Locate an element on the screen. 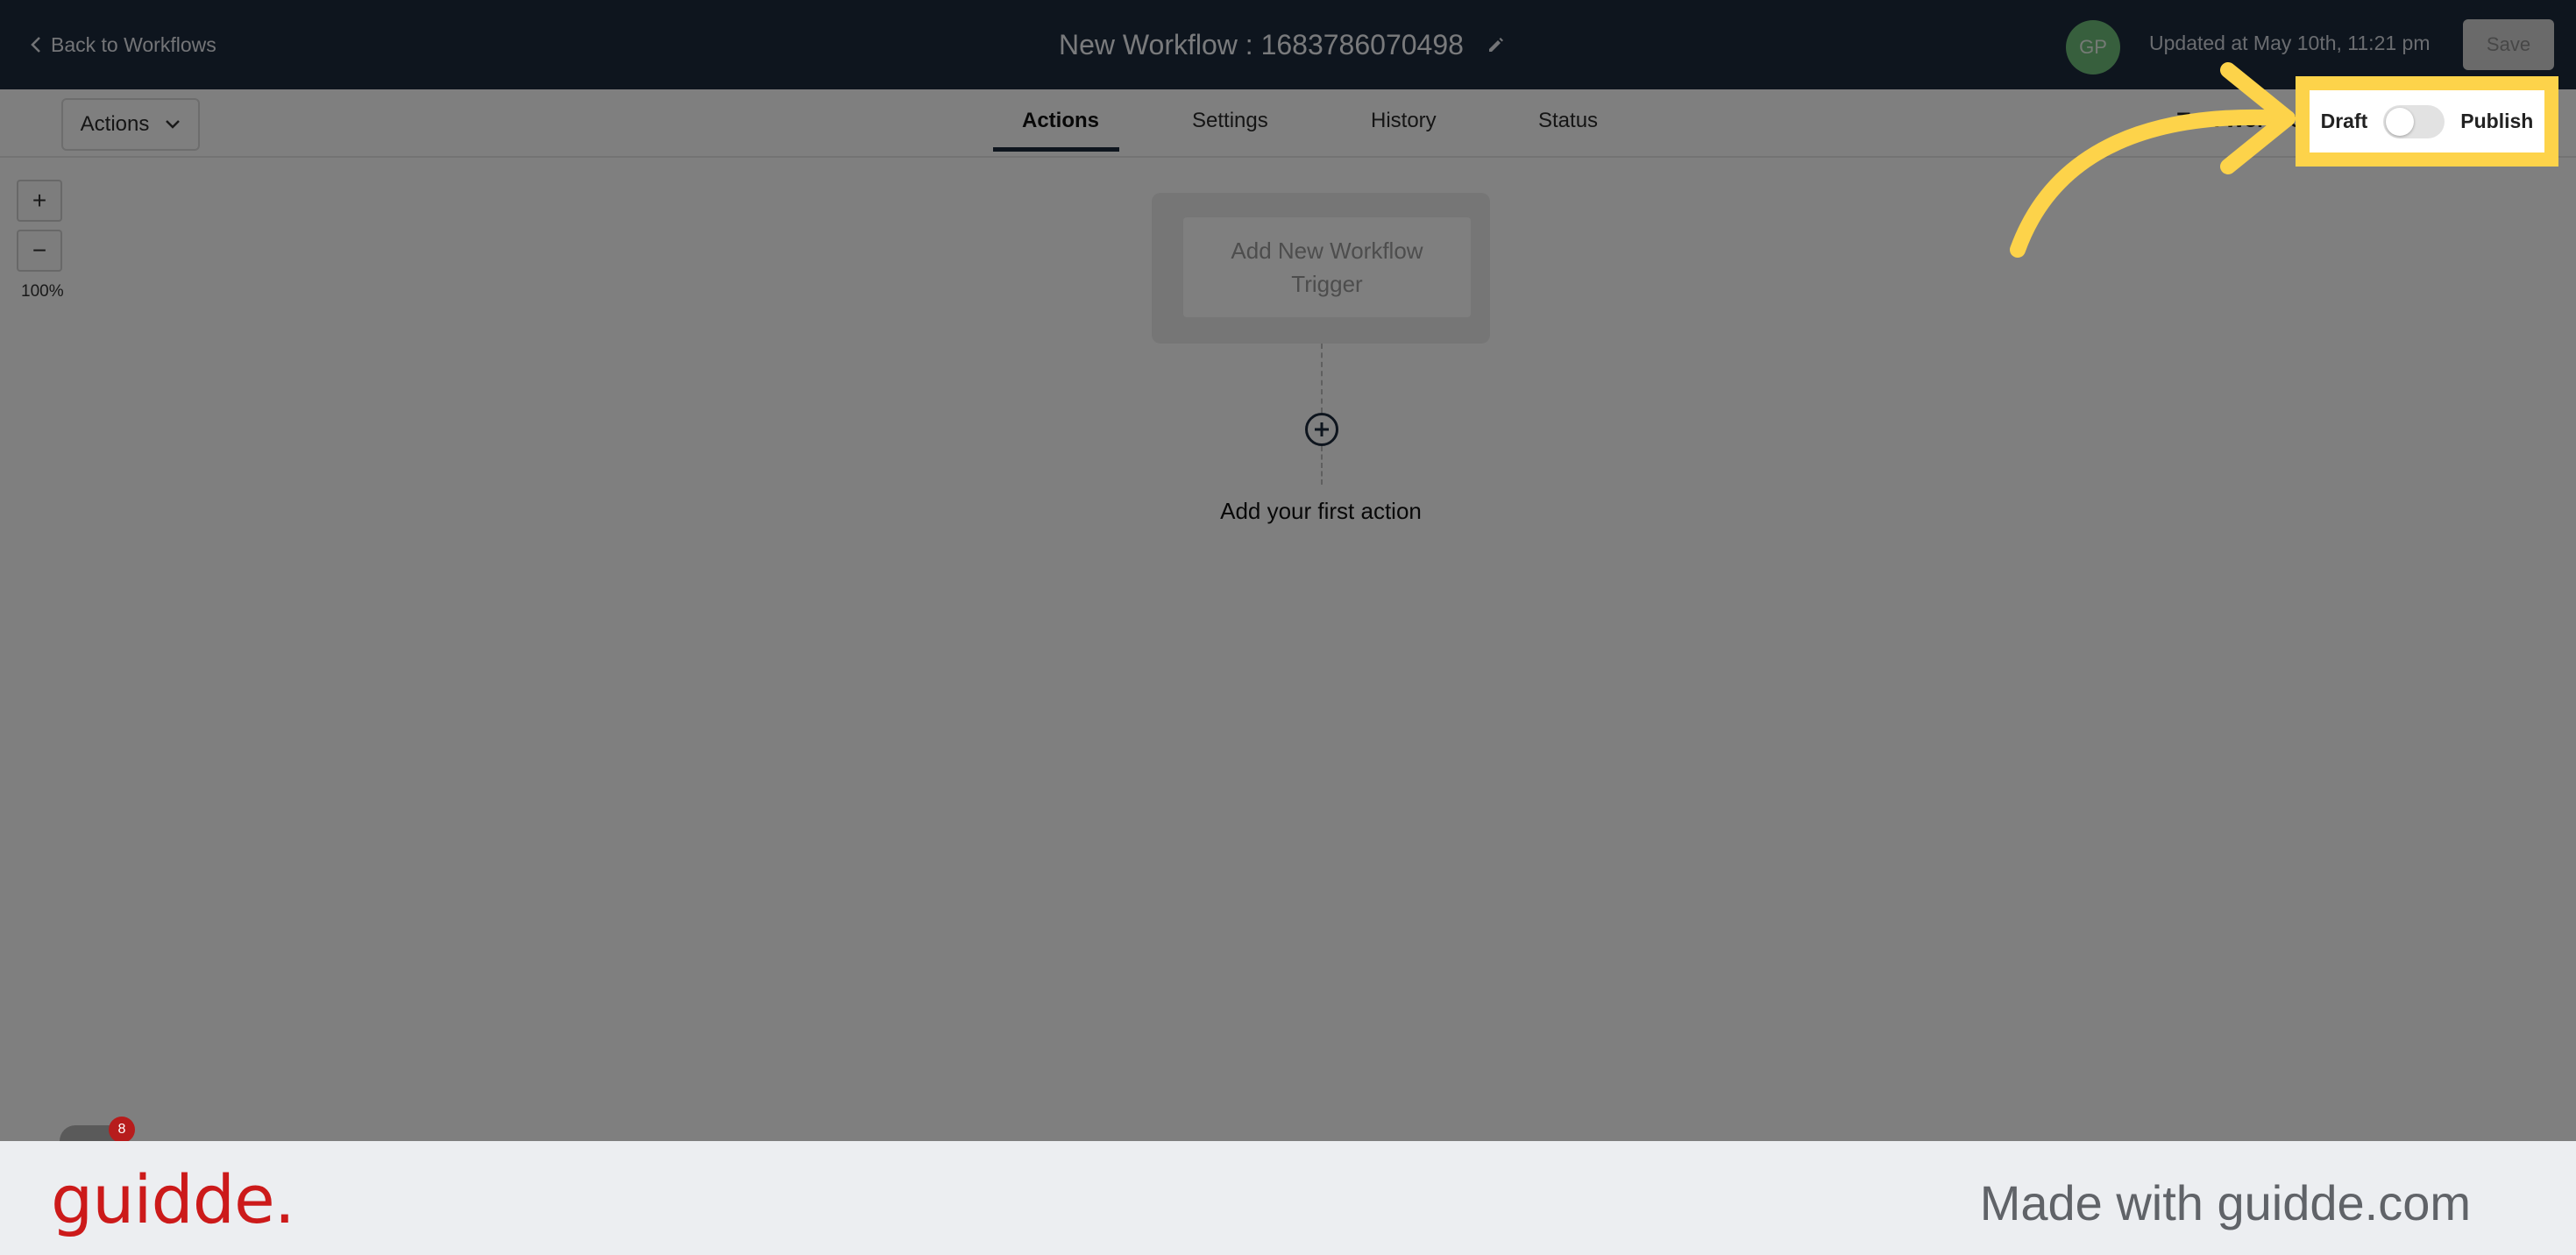  publish-label: Publish is located at coordinates (2497, 121).